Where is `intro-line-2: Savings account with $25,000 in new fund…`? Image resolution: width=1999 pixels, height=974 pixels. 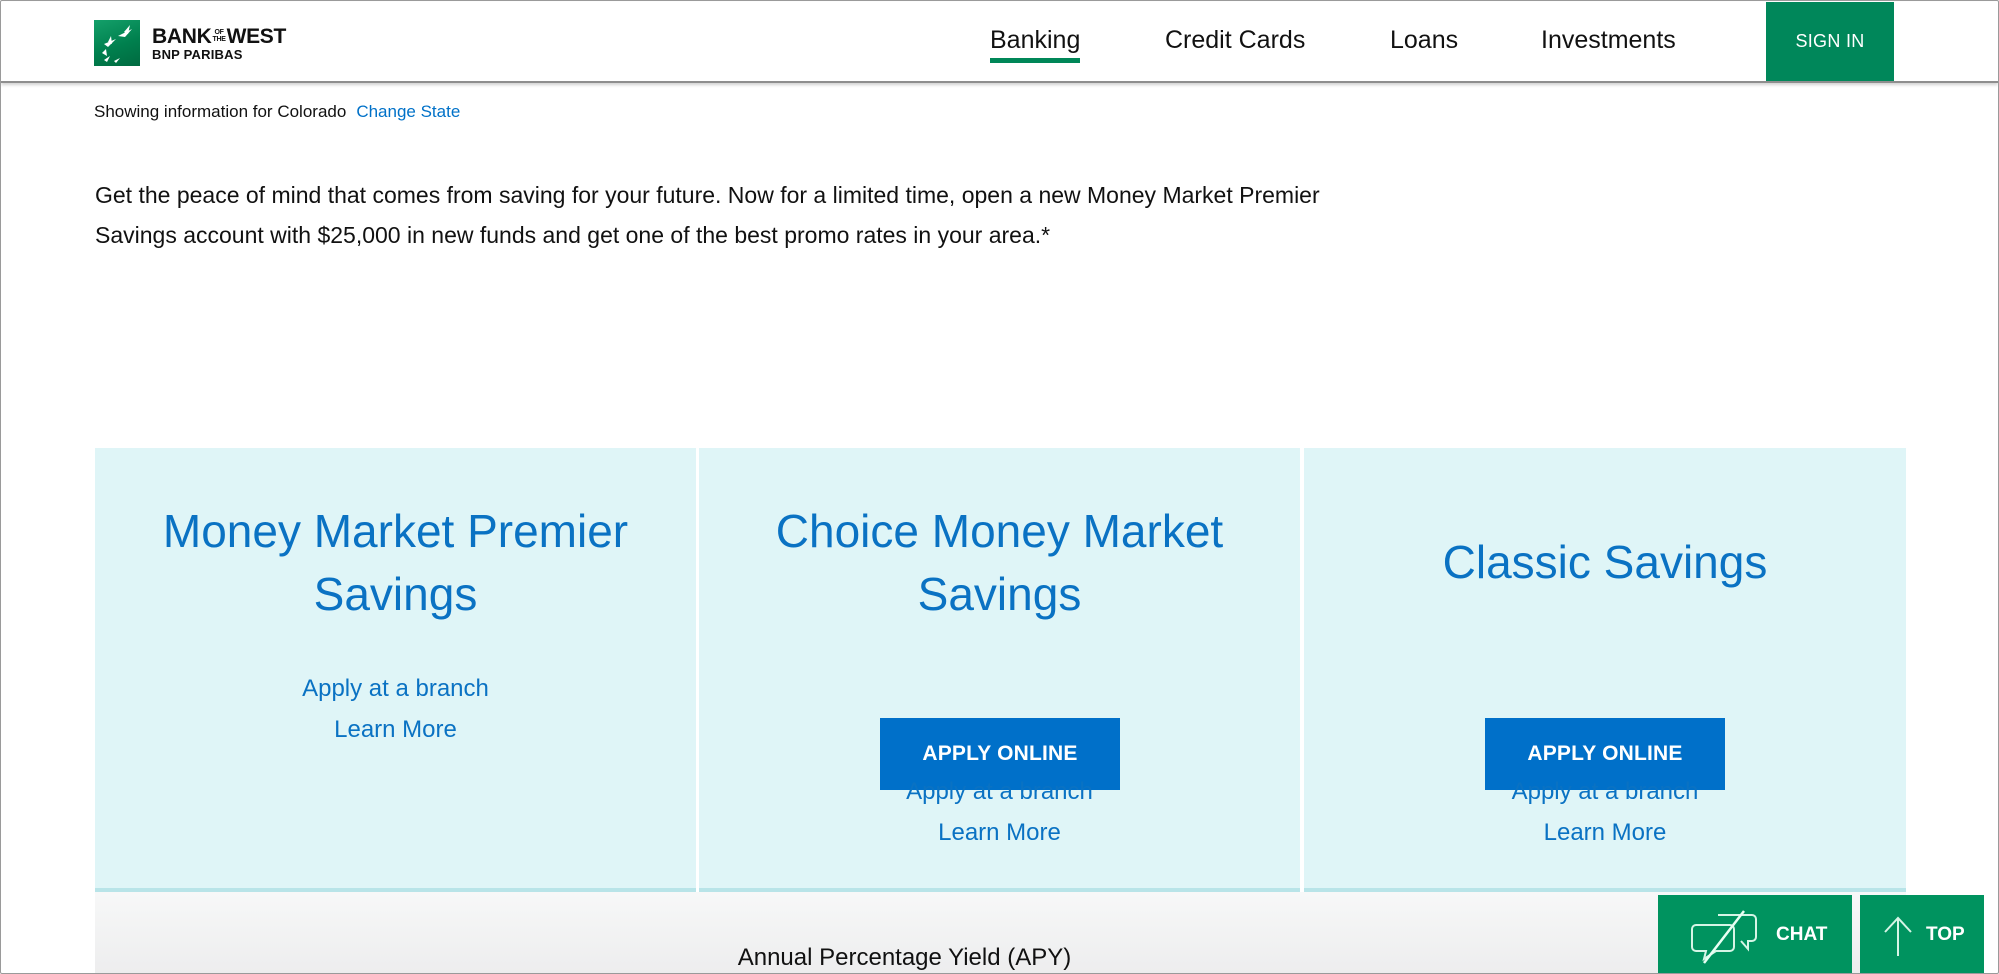
intro-line-2: Savings account with $25,000 in new fund… is located at coordinates (573, 235).